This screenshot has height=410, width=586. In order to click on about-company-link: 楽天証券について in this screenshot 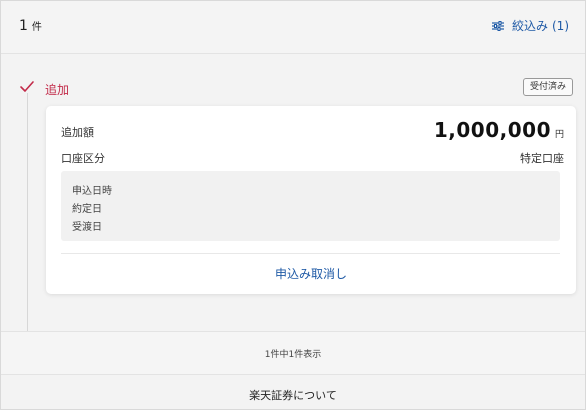, I will do `click(293, 395)`.